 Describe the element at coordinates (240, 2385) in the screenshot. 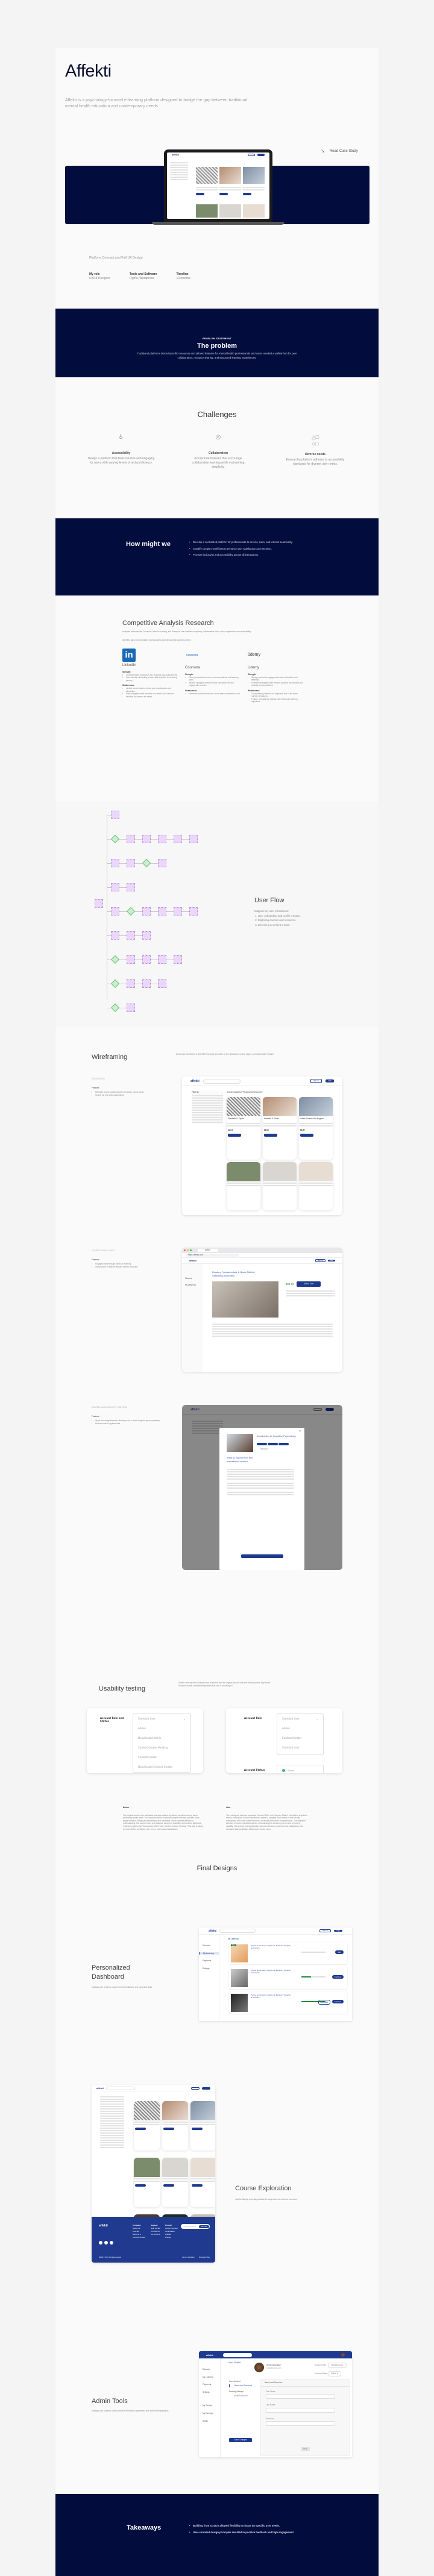

I see `tab-name-and-pronouns: Name and Pronouns` at that location.